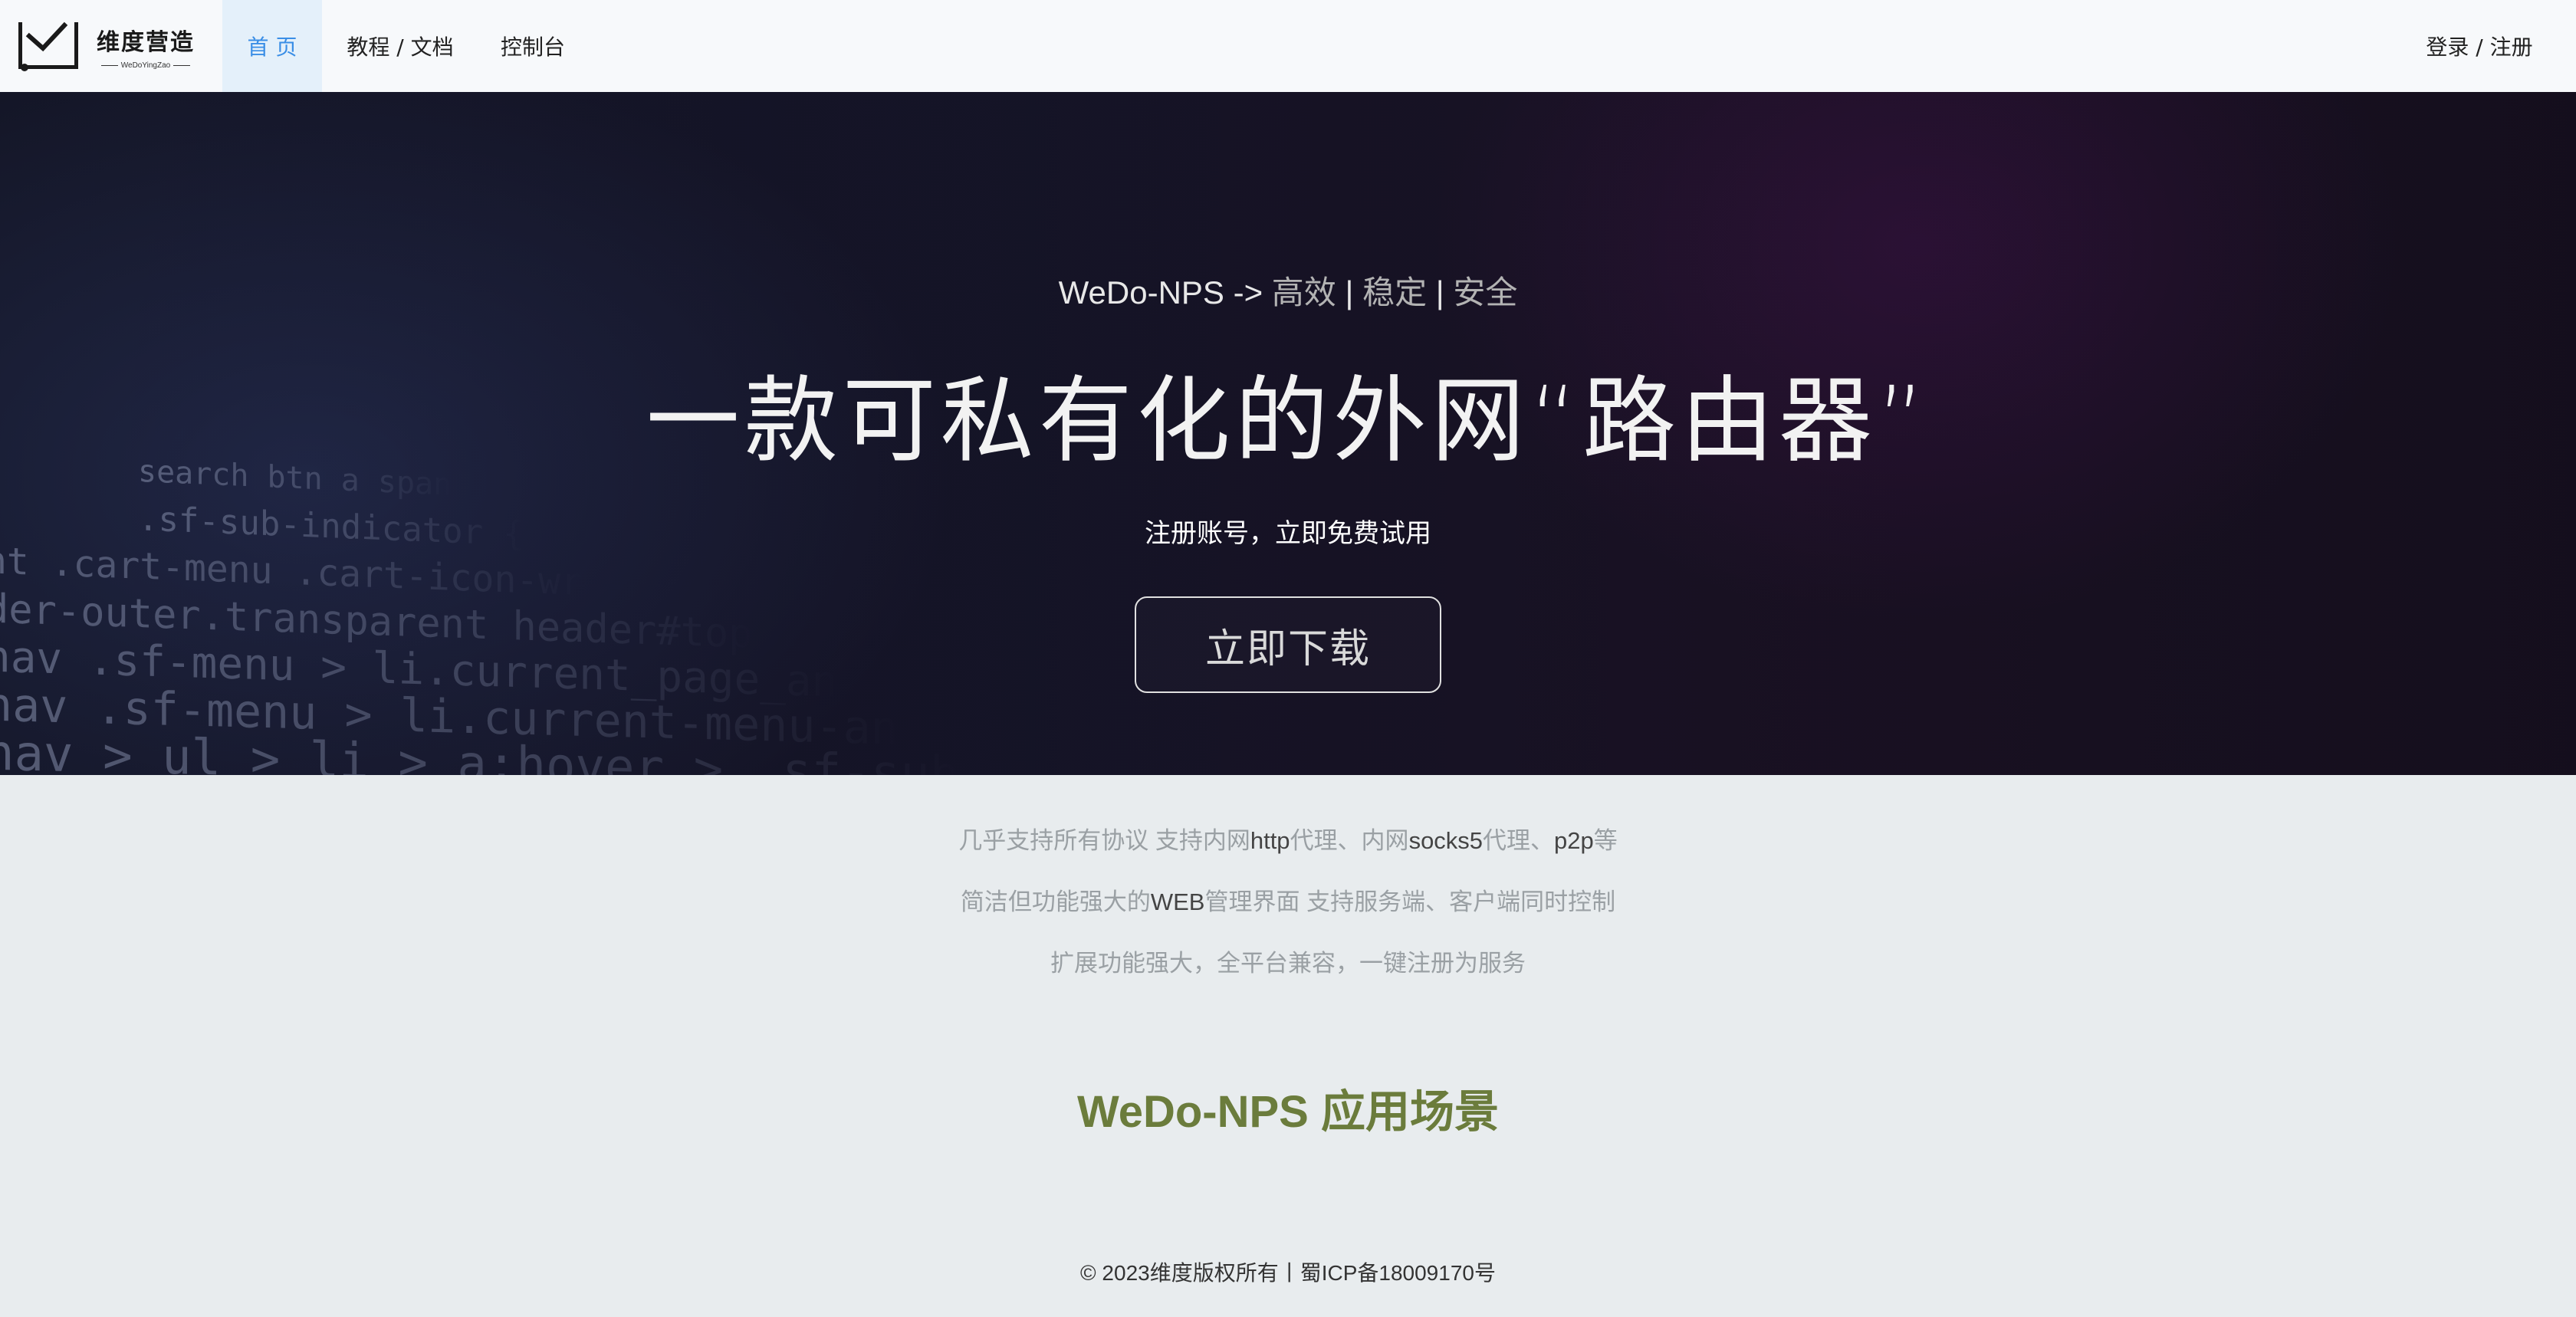 The width and height of the screenshot is (2576, 1317). Describe the element at coordinates (1270, 841) in the screenshot. I see `feature-highlight: http` at that location.